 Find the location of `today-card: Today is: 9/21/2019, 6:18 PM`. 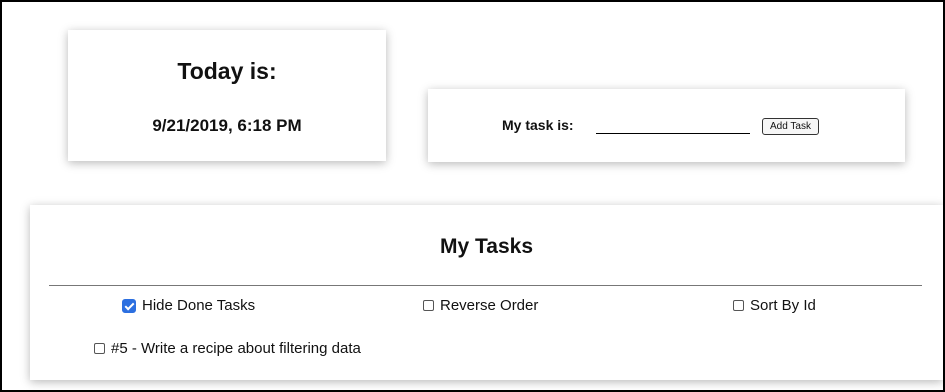

today-card: Today is: 9/21/2019, 6:18 PM is located at coordinates (227, 95).